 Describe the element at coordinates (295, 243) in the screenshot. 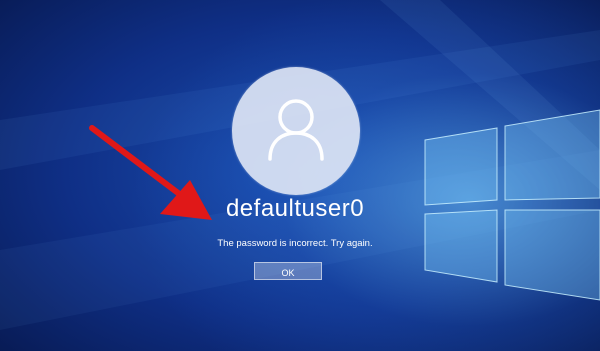

I see `password-error-message: The password is incorrect. Try again.` at that location.